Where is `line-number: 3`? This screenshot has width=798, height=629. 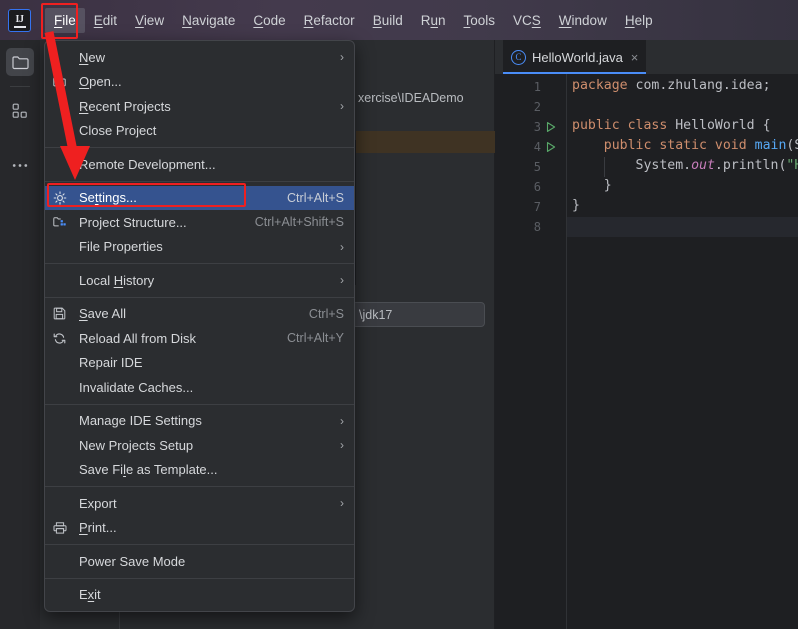 line-number: 3 is located at coordinates (537, 127).